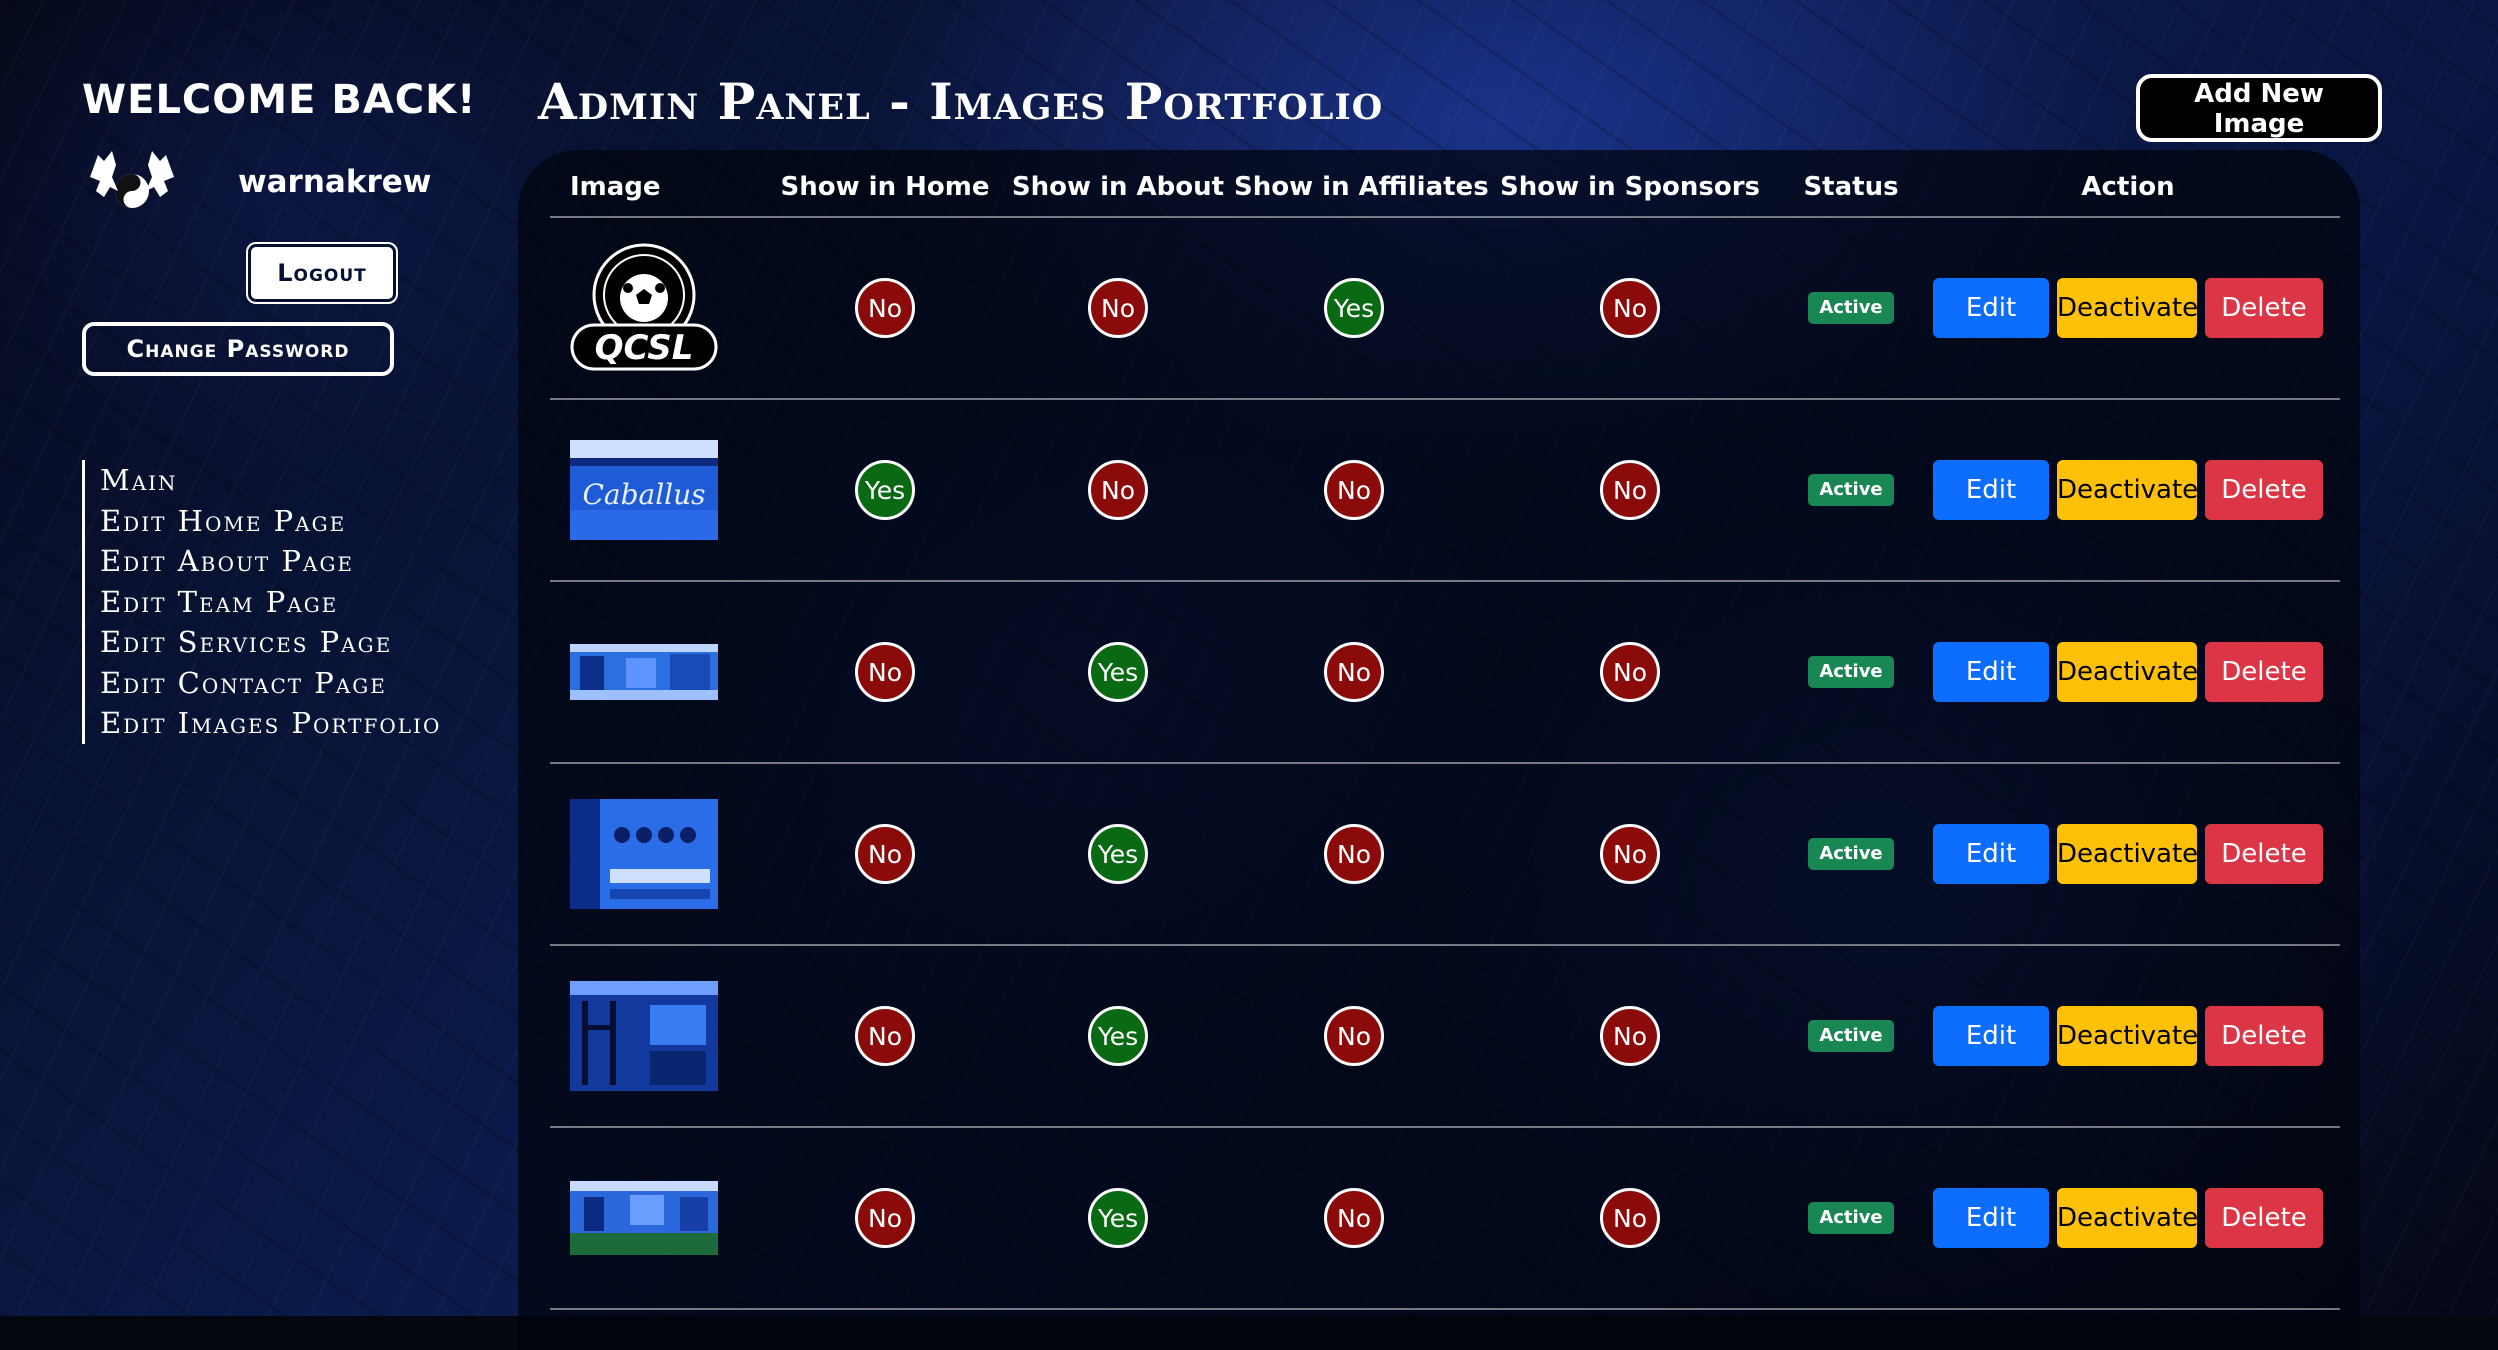 This screenshot has width=2498, height=1350. I want to click on gym-weights-wall-thumbnail, so click(644, 854).